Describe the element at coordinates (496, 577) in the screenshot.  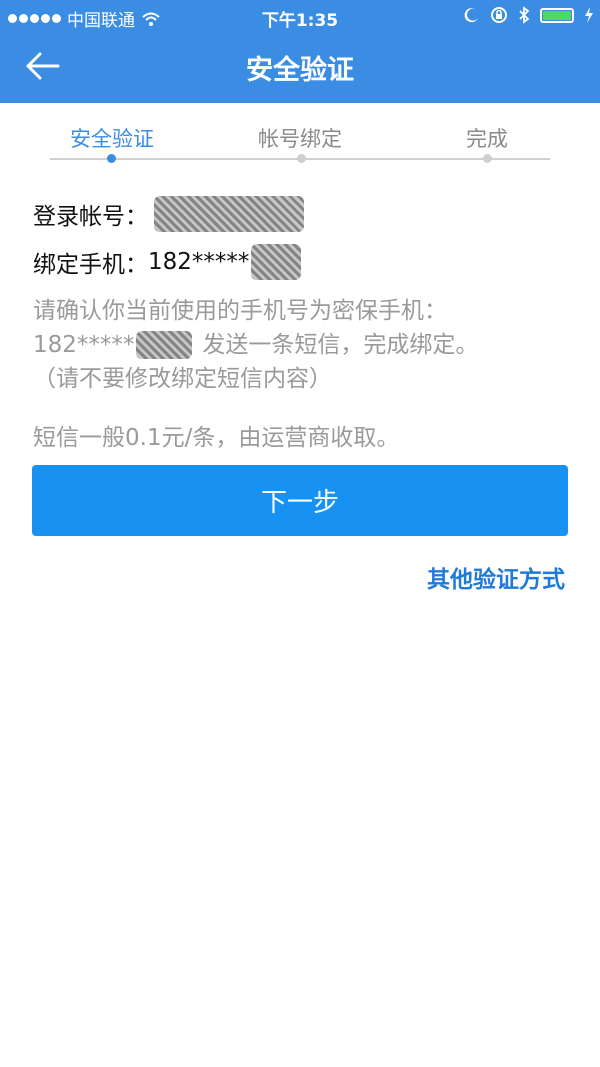
I see `other-verification-link: 其他验证方式` at that location.